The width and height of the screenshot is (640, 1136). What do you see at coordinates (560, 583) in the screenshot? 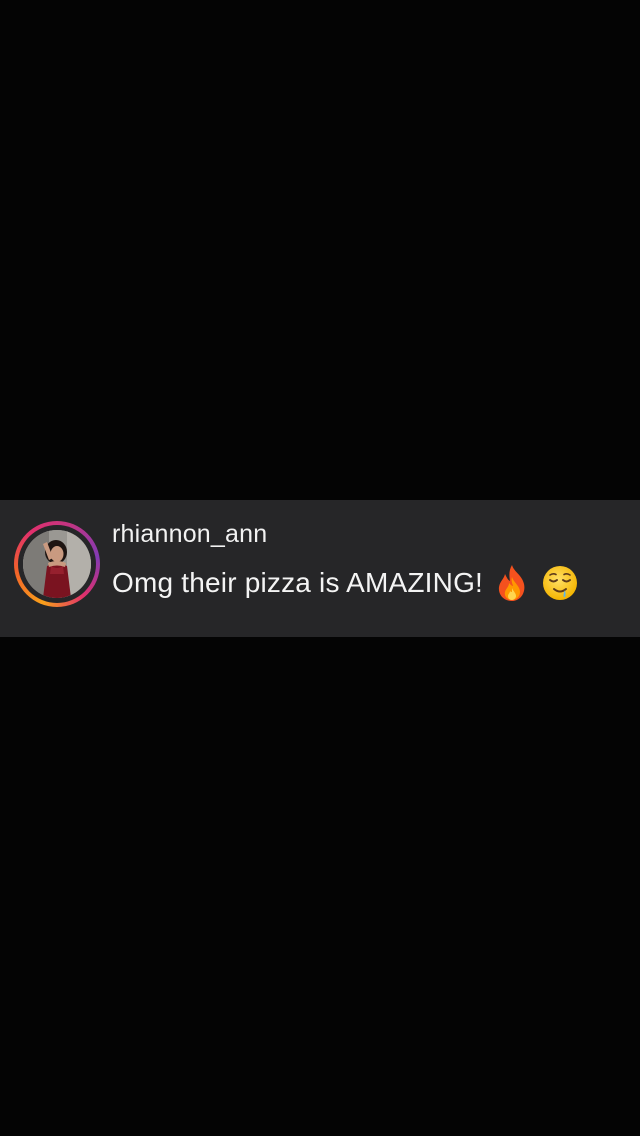
I see `drooling-face-emoji-icon` at bounding box center [560, 583].